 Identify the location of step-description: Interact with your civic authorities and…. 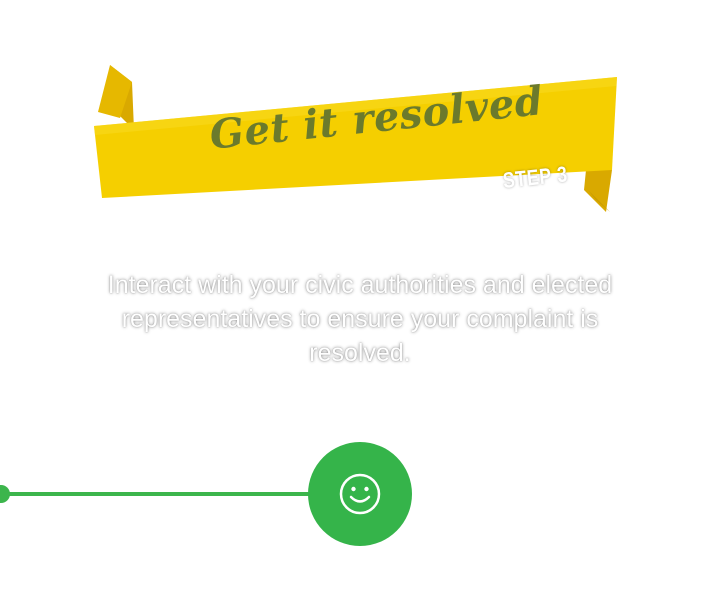
(360, 319).